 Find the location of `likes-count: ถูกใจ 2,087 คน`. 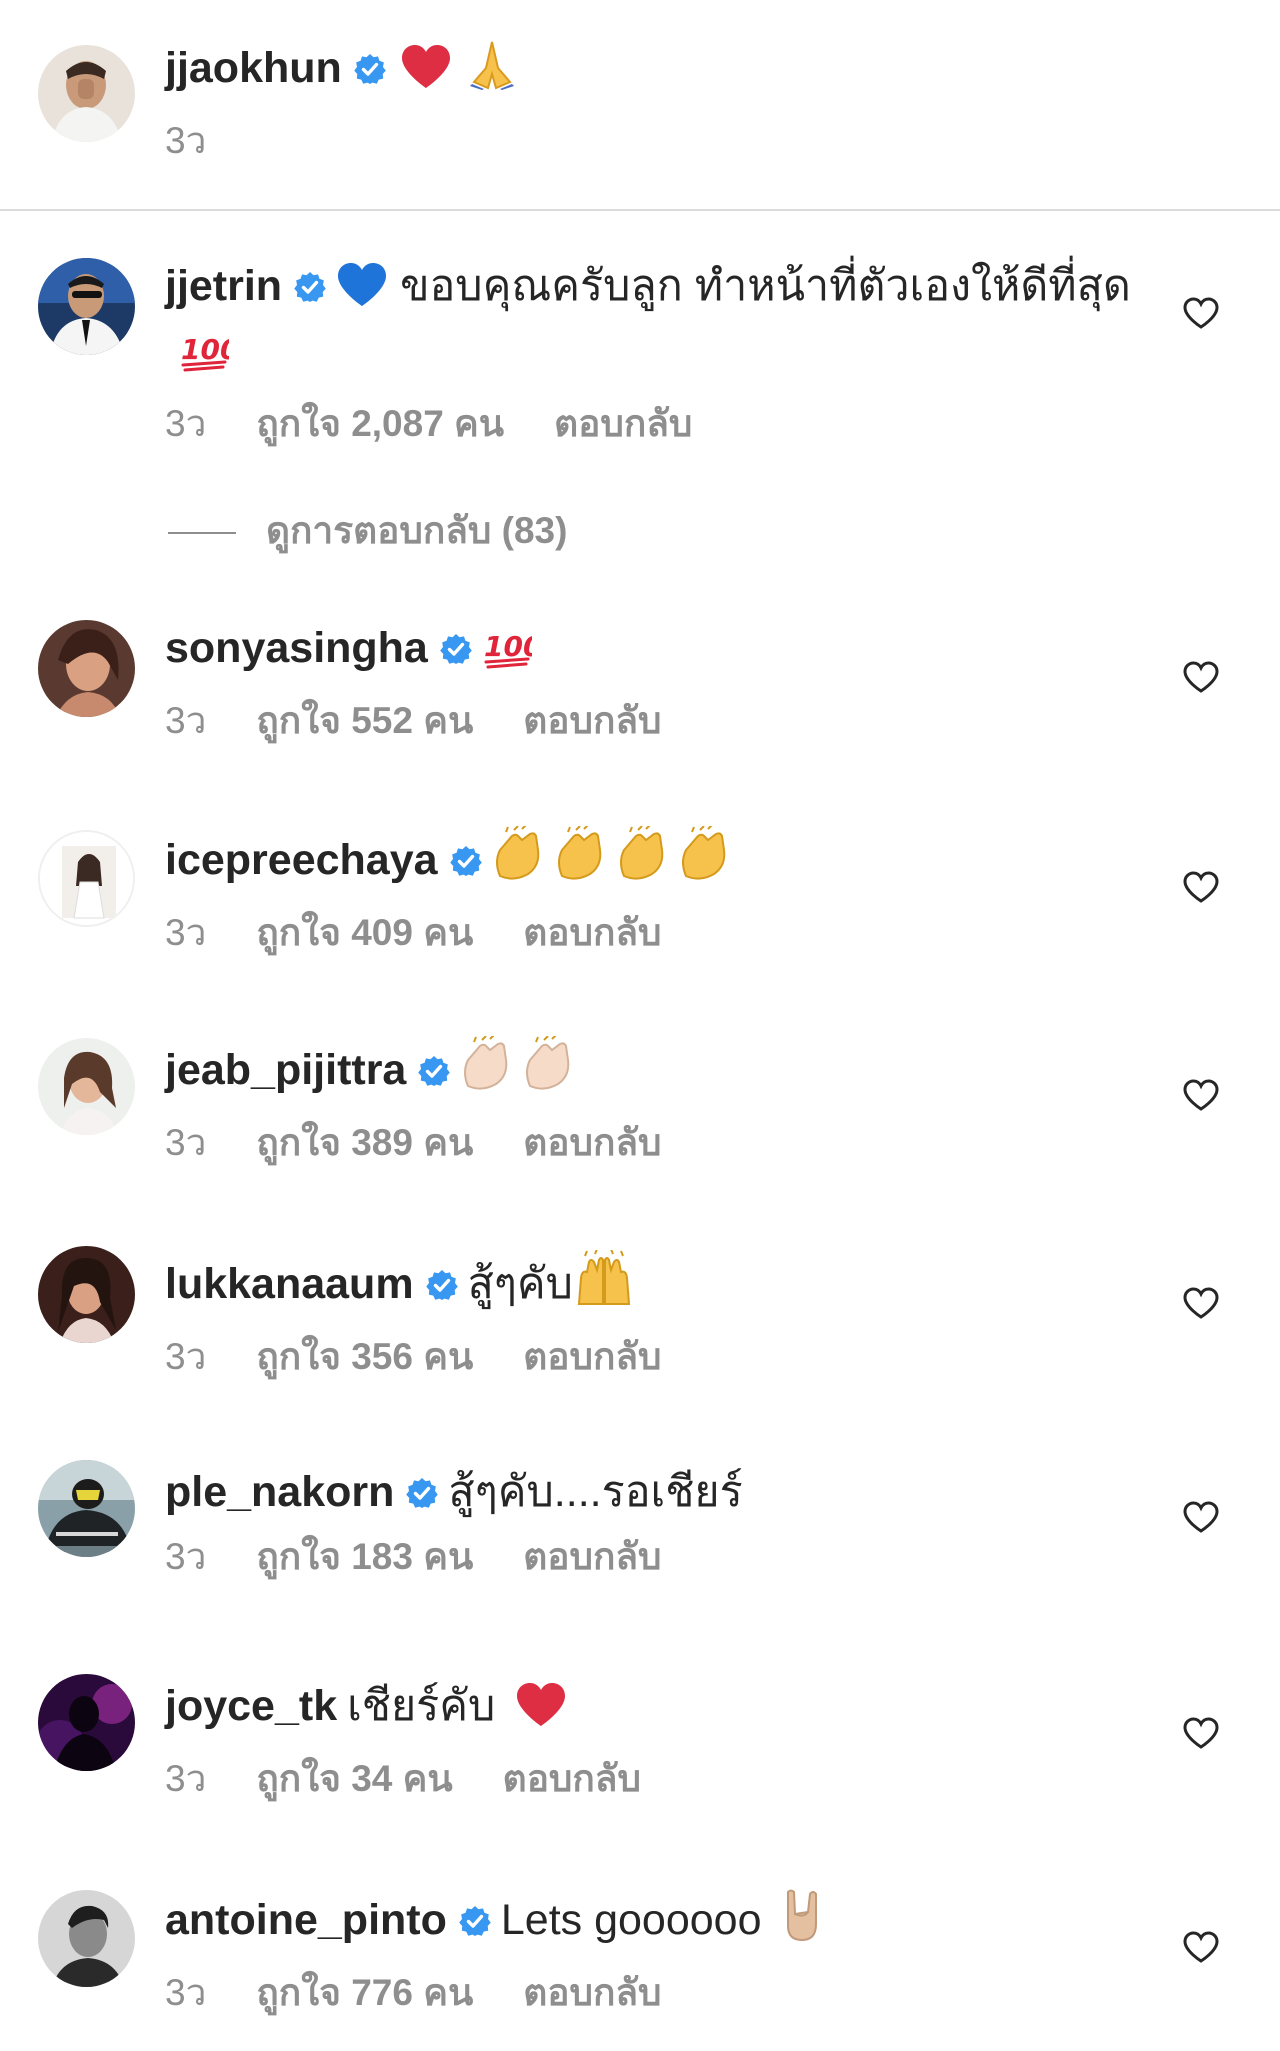

likes-count: ถูกใจ 2,087 คน is located at coordinates (380, 423).